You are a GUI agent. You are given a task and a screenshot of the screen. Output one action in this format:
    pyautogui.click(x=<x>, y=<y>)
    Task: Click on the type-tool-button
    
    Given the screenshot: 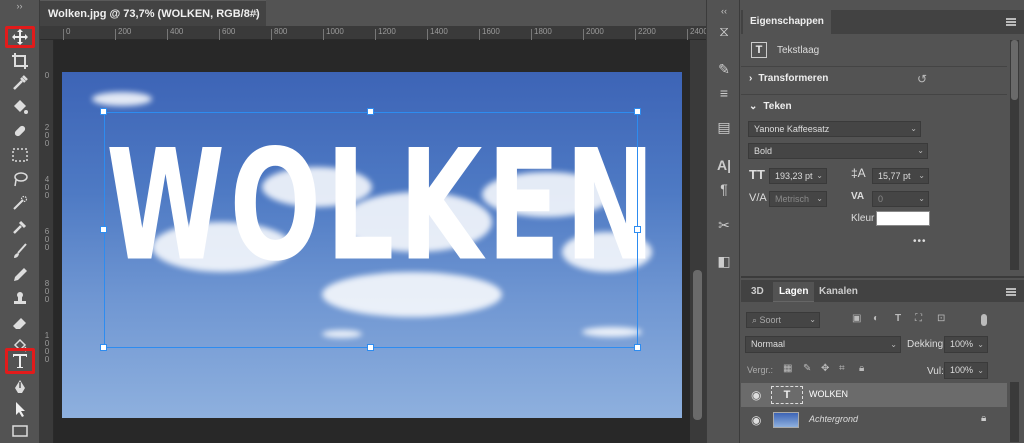 What is the action you would take?
    pyautogui.click(x=20, y=361)
    